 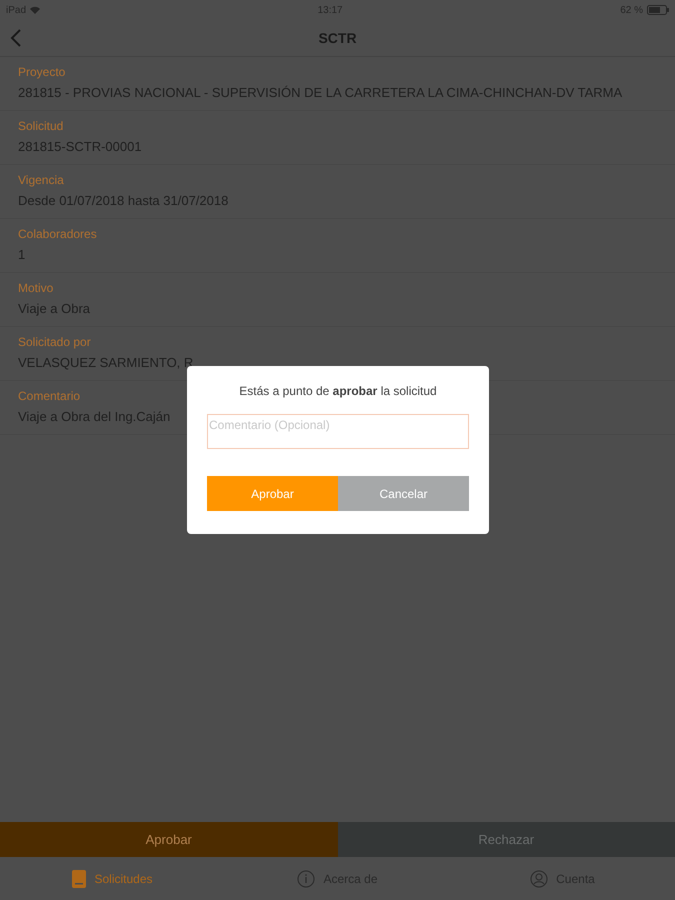 I want to click on field-label: Proyecto, so click(x=42, y=72).